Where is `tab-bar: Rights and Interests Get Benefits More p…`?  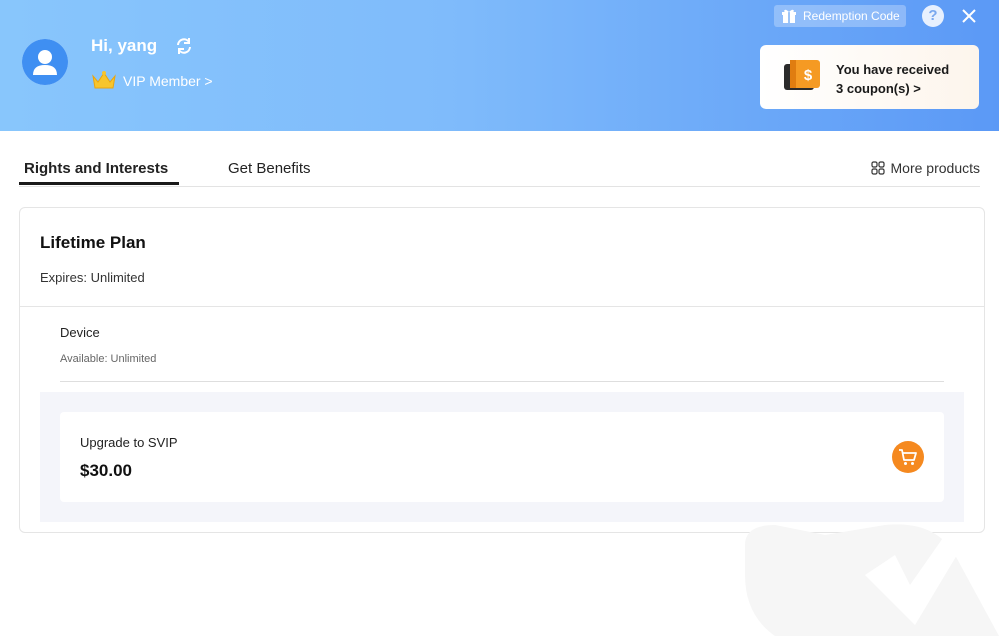 tab-bar: Rights and Interests Get Benefits More p… is located at coordinates (499, 168).